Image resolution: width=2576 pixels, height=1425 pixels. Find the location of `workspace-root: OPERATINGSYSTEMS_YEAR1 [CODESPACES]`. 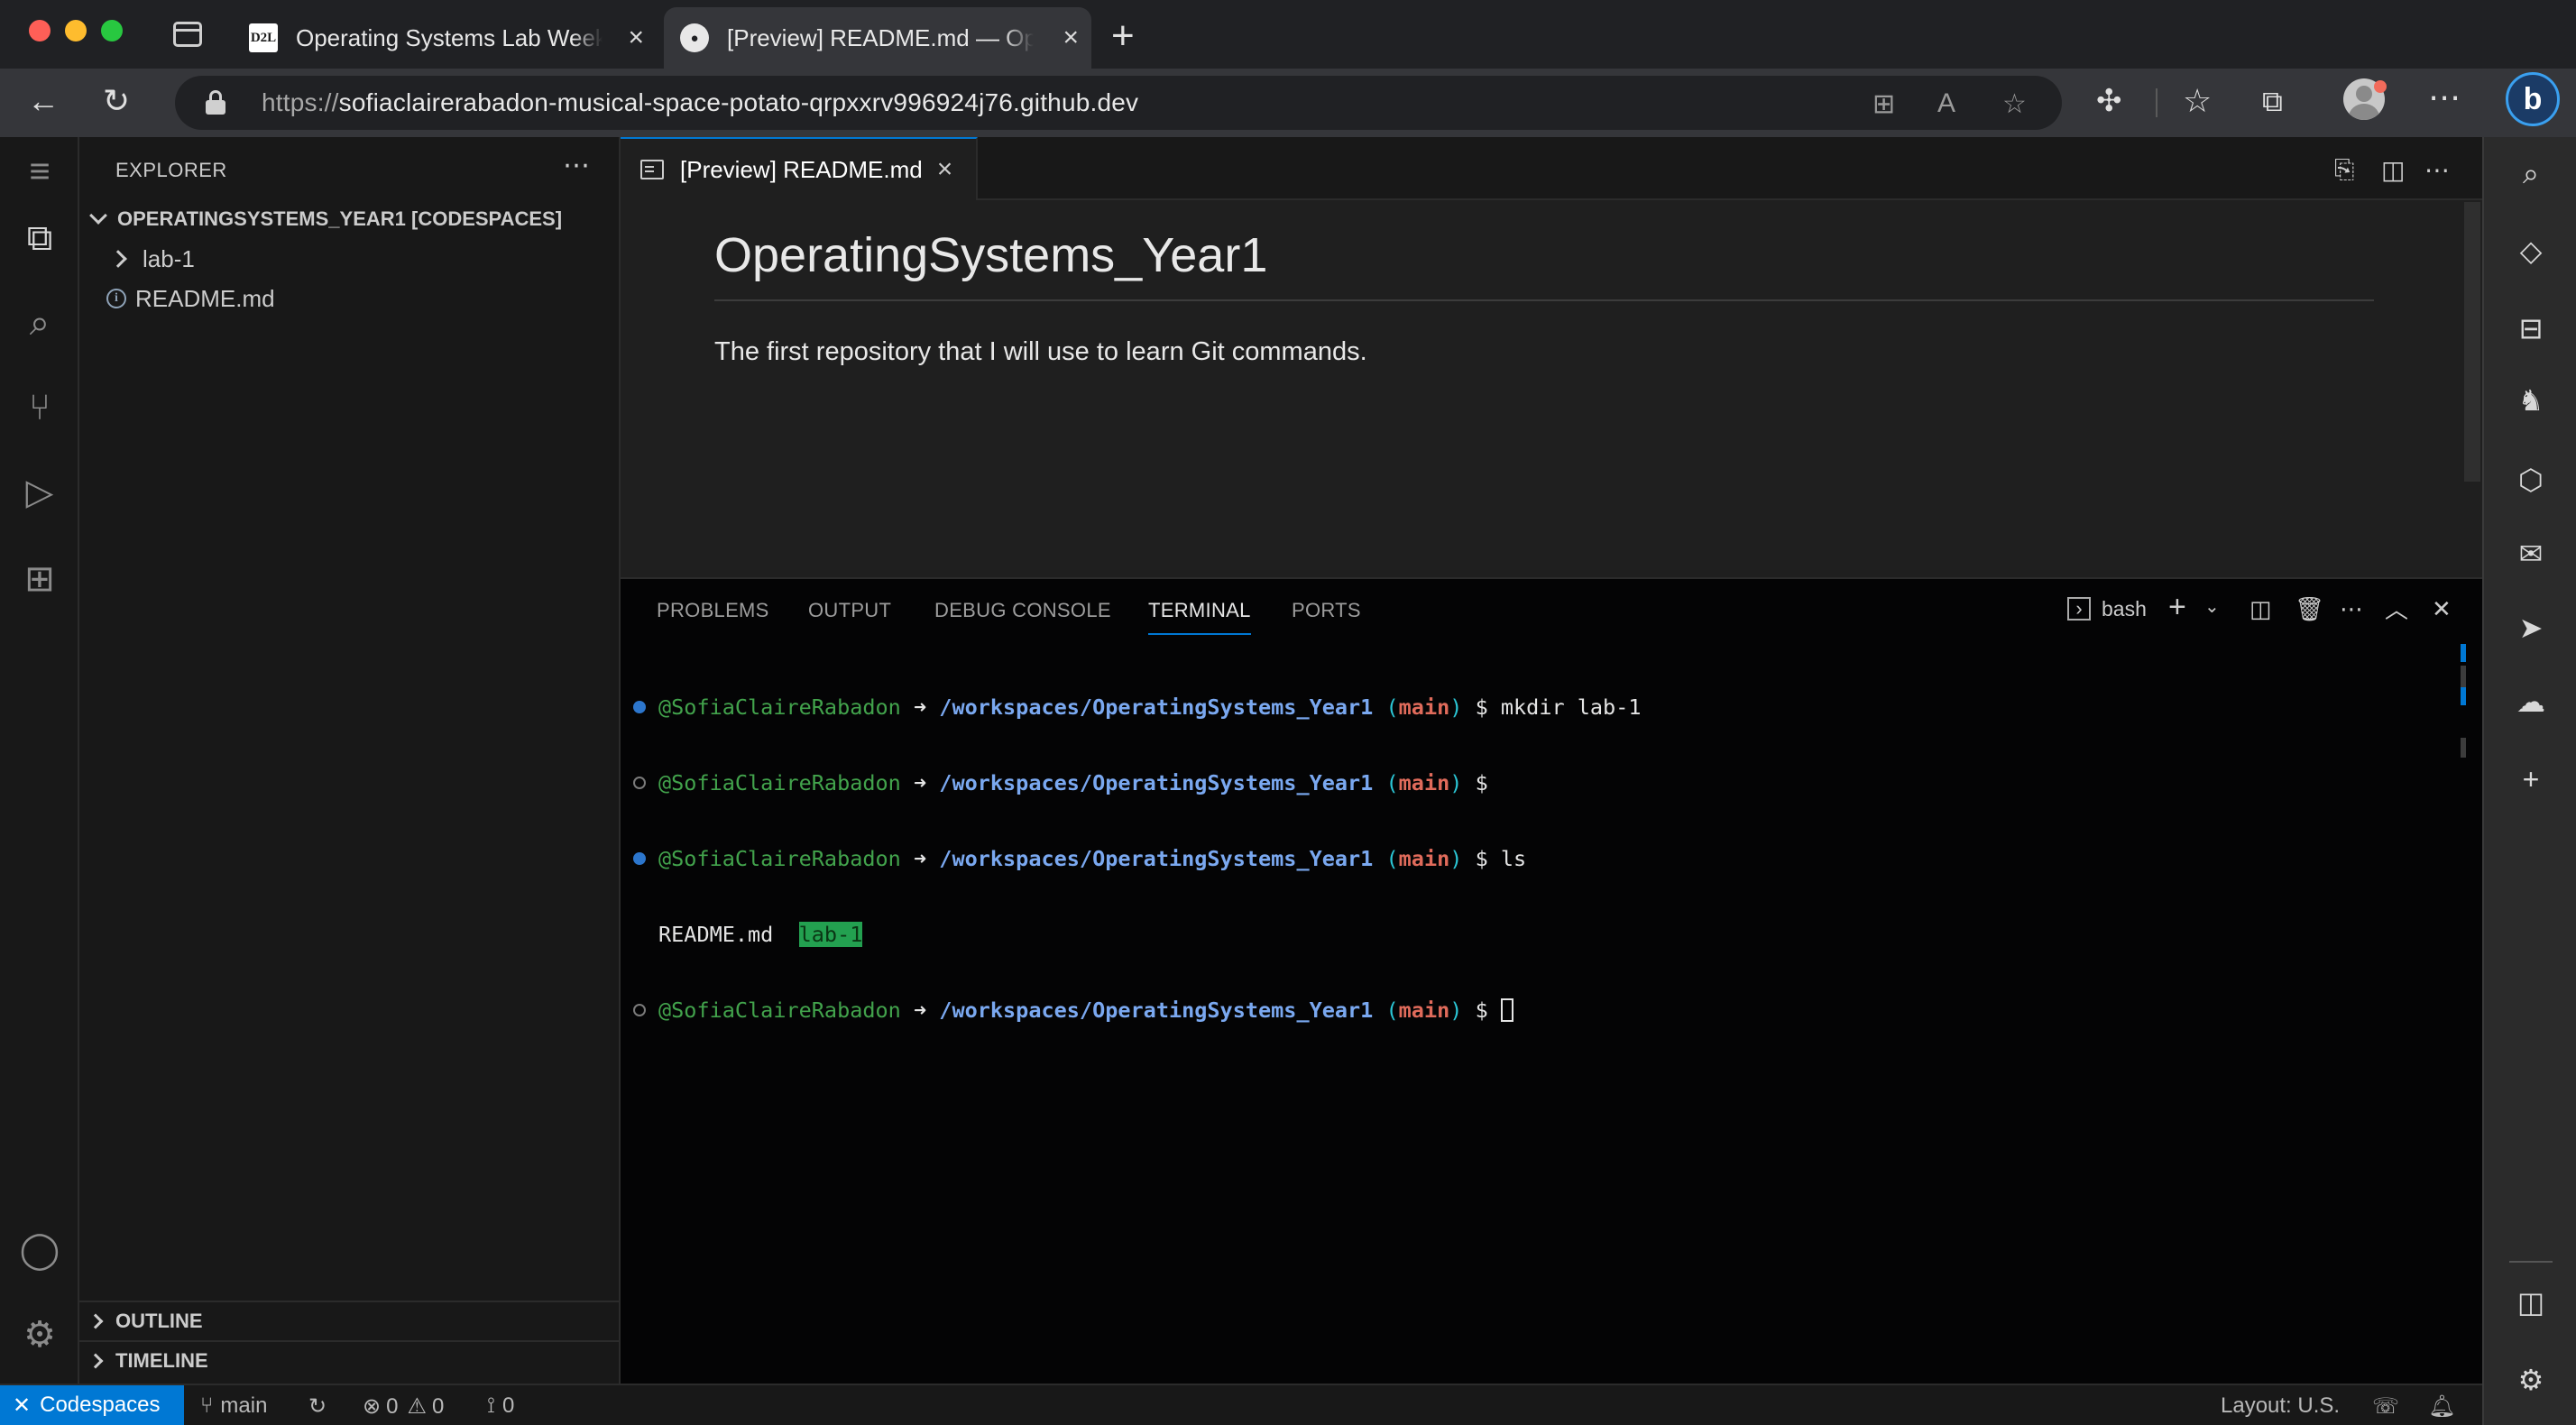

workspace-root: OPERATINGSYSTEMS_YEAR1 [CODESPACES] is located at coordinates (349, 219).